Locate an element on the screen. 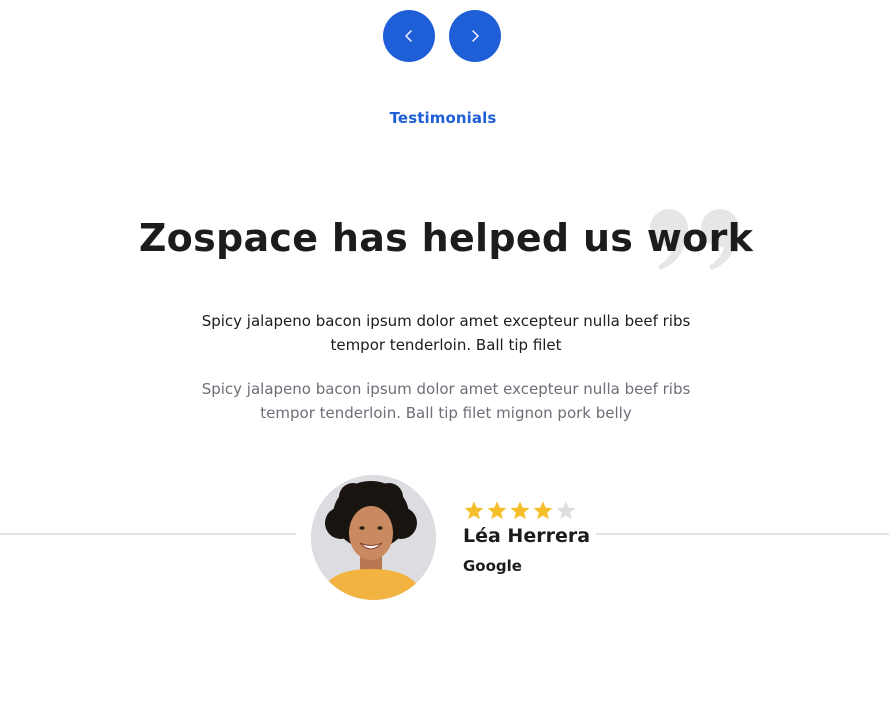 The image size is (889, 708). author-company: Google is located at coordinates (492, 566).